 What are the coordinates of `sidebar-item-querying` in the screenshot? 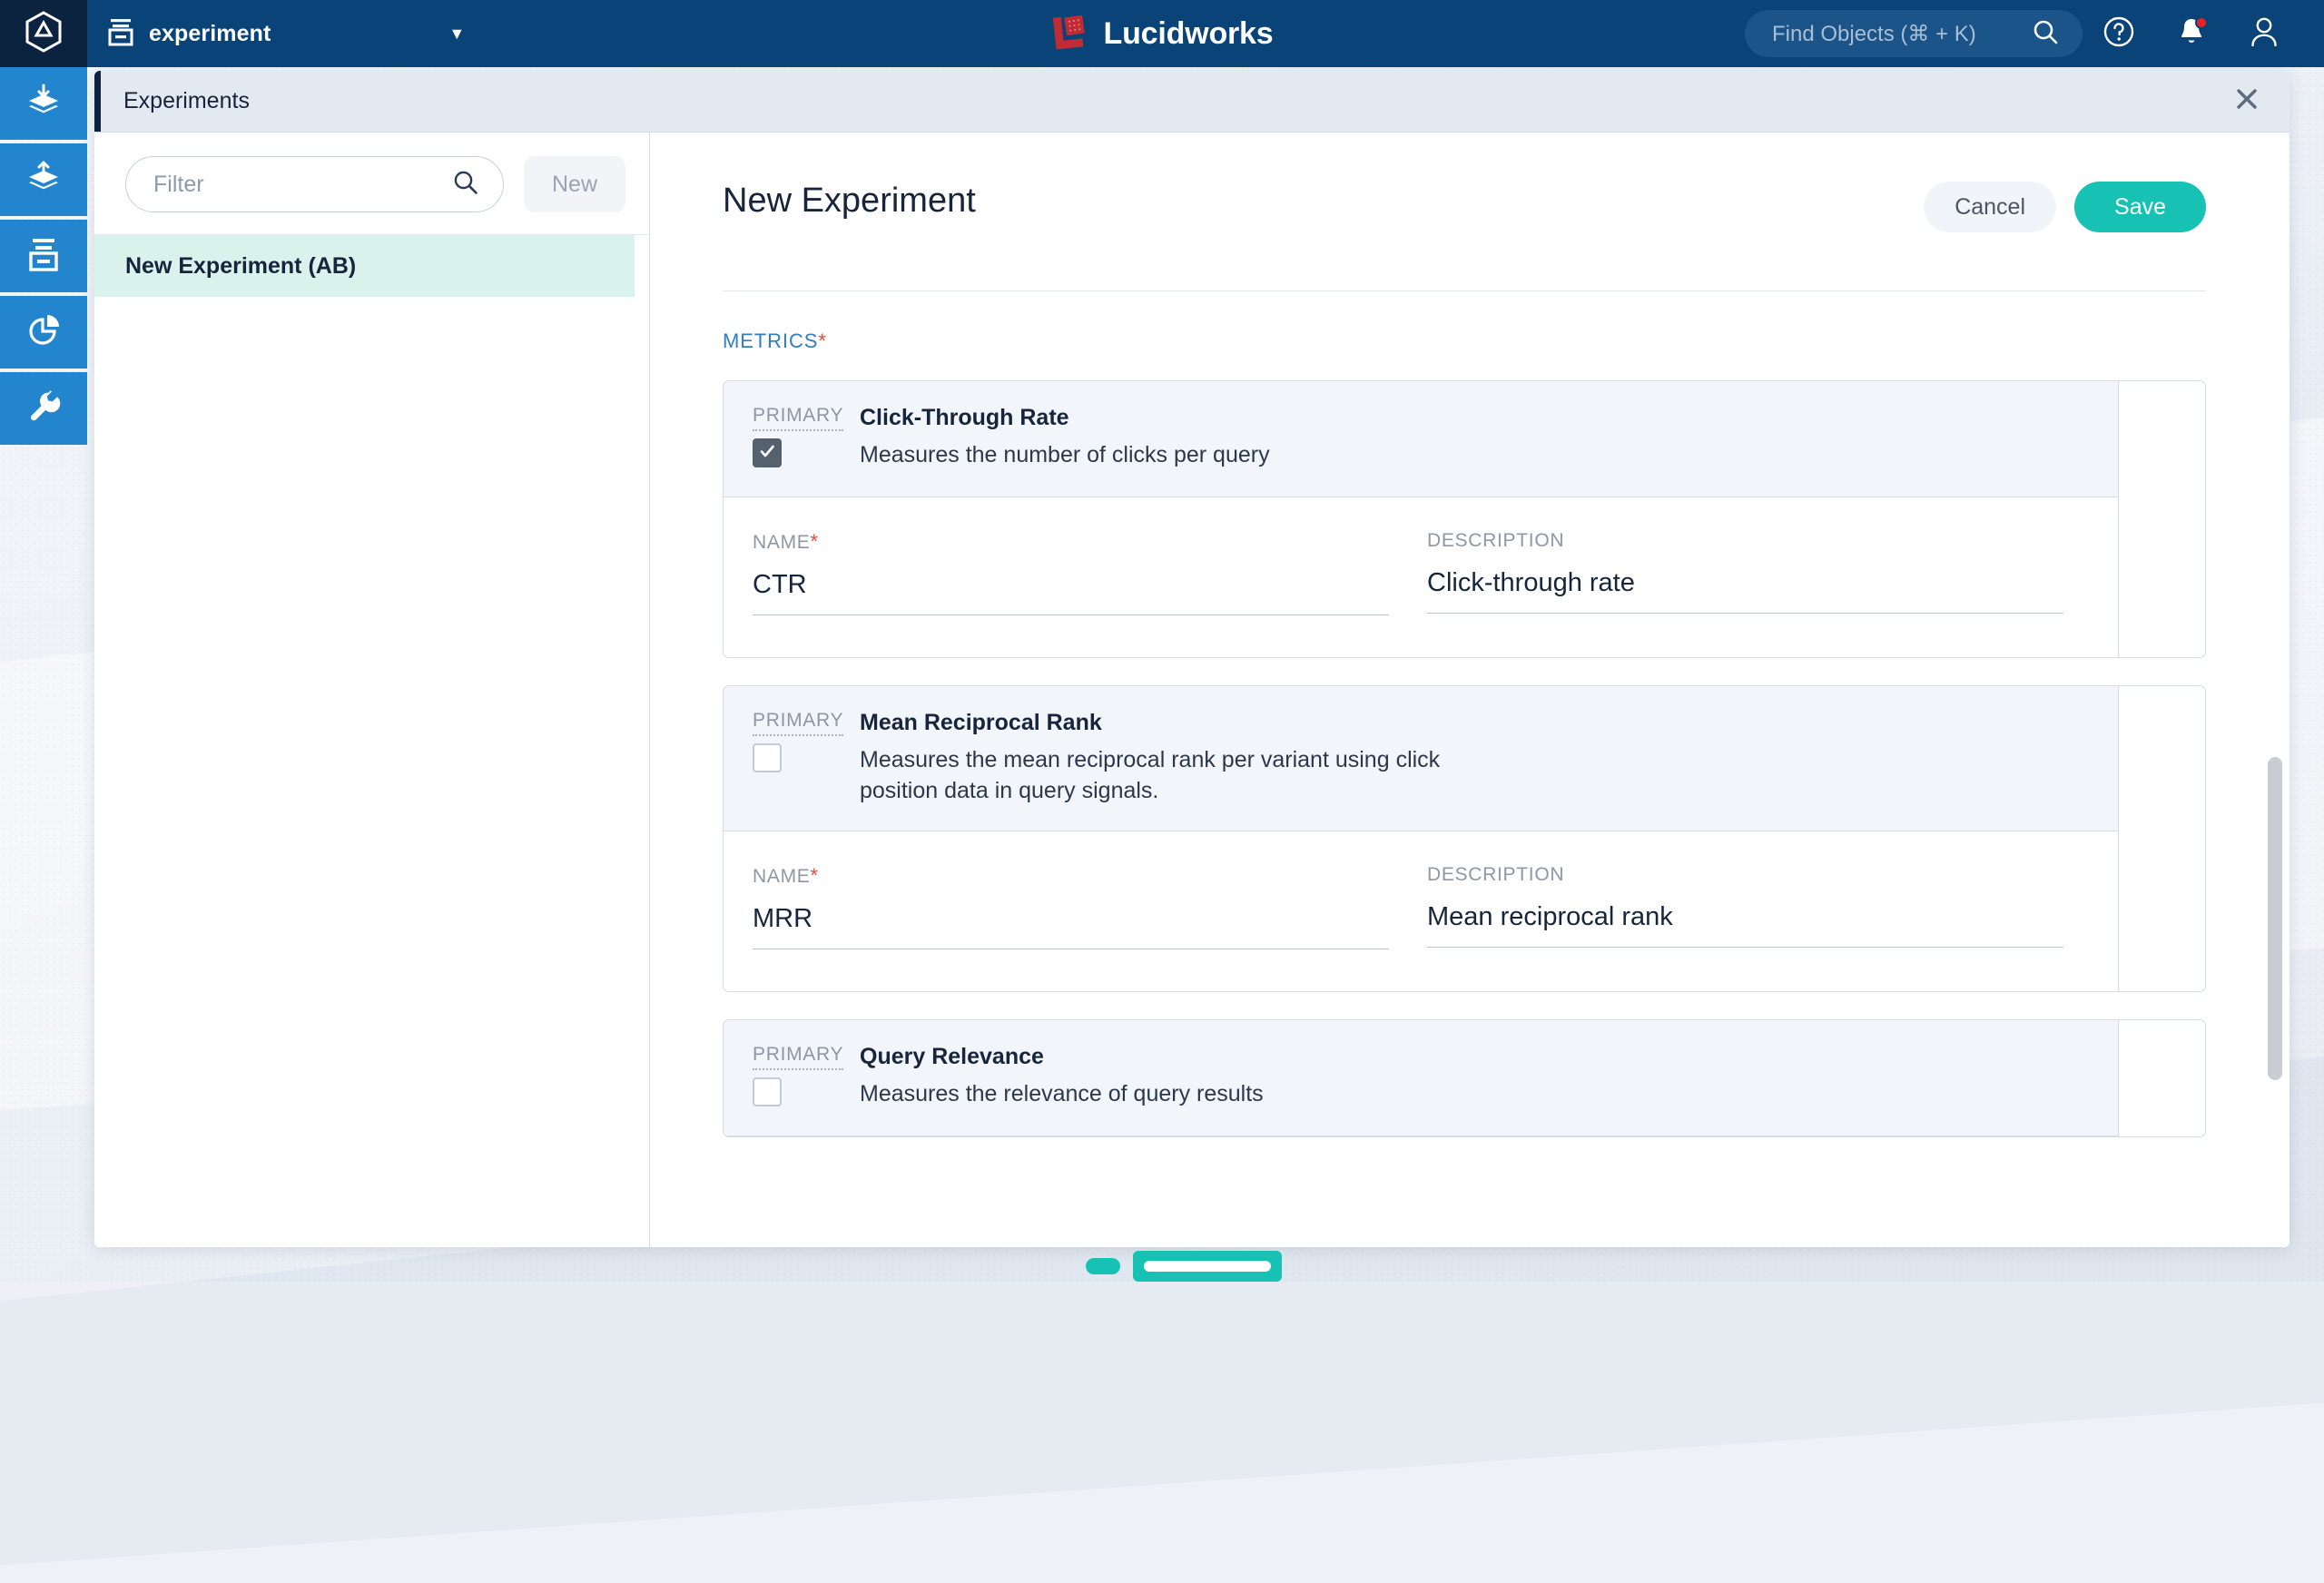 It's located at (43, 179).